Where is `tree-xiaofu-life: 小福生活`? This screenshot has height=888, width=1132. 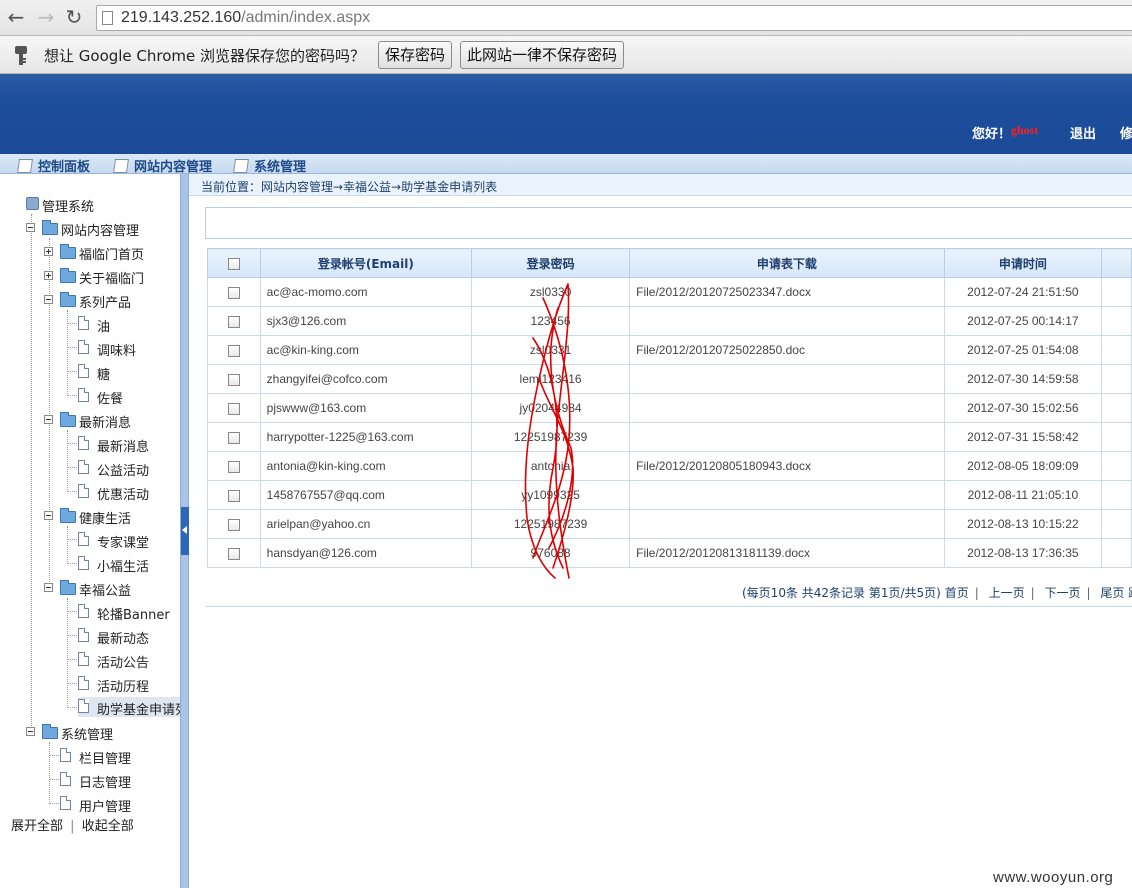
tree-xiaofu-life: 小福生活 is located at coordinates (128, 565).